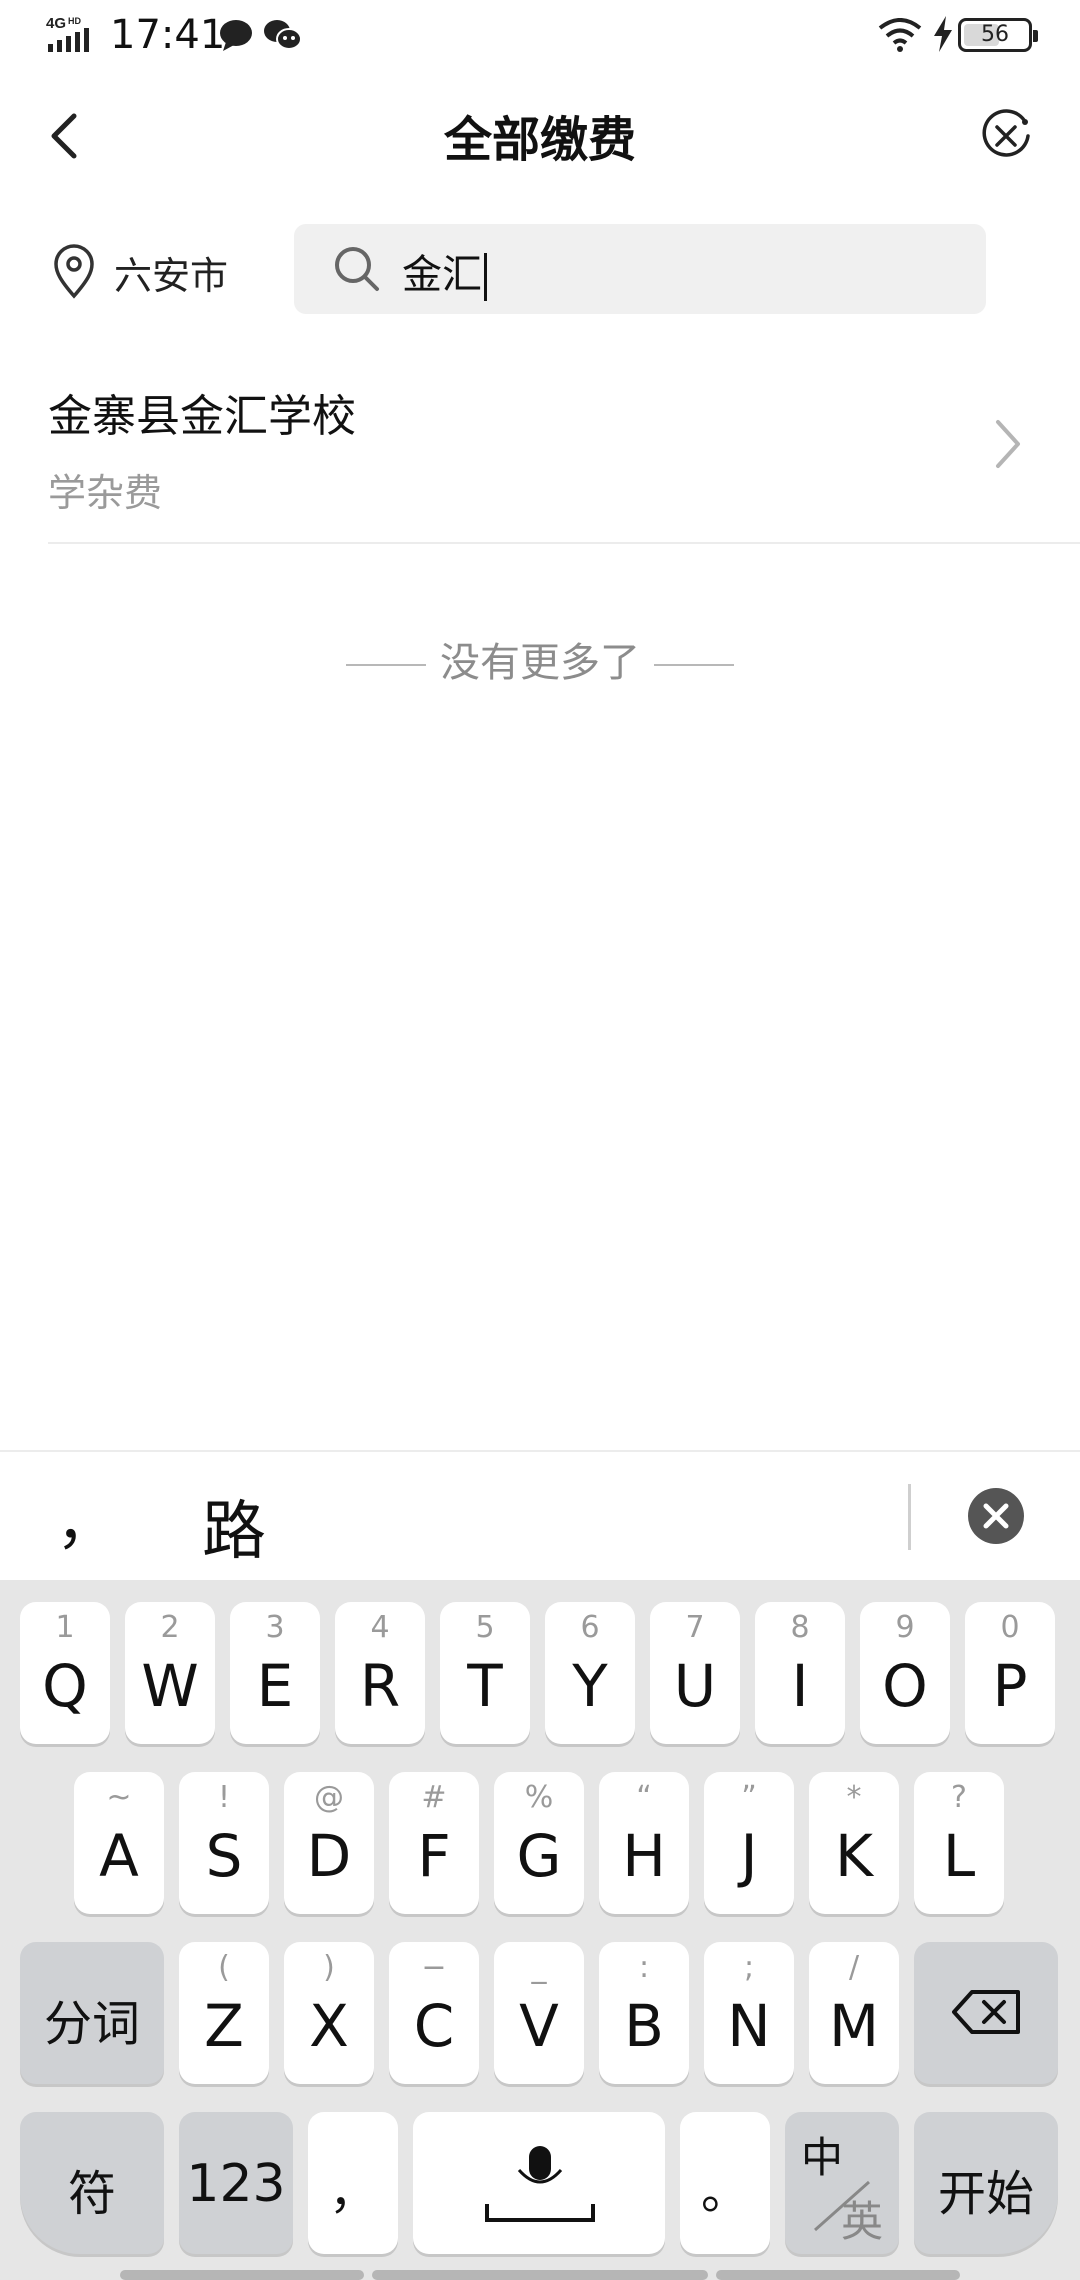 This screenshot has height=2280, width=1080. Describe the element at coordinates (91, 2194) in the screenshot. I see `key-label: 符` at that location.